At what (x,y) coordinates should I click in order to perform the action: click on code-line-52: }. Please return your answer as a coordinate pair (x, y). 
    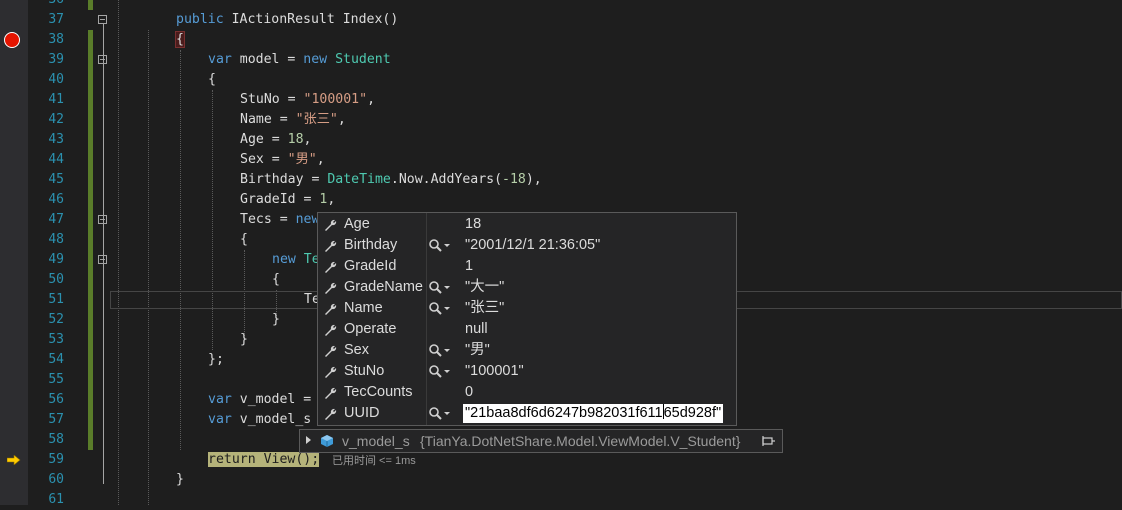
    Looking at the image, I should click on (276, 320).